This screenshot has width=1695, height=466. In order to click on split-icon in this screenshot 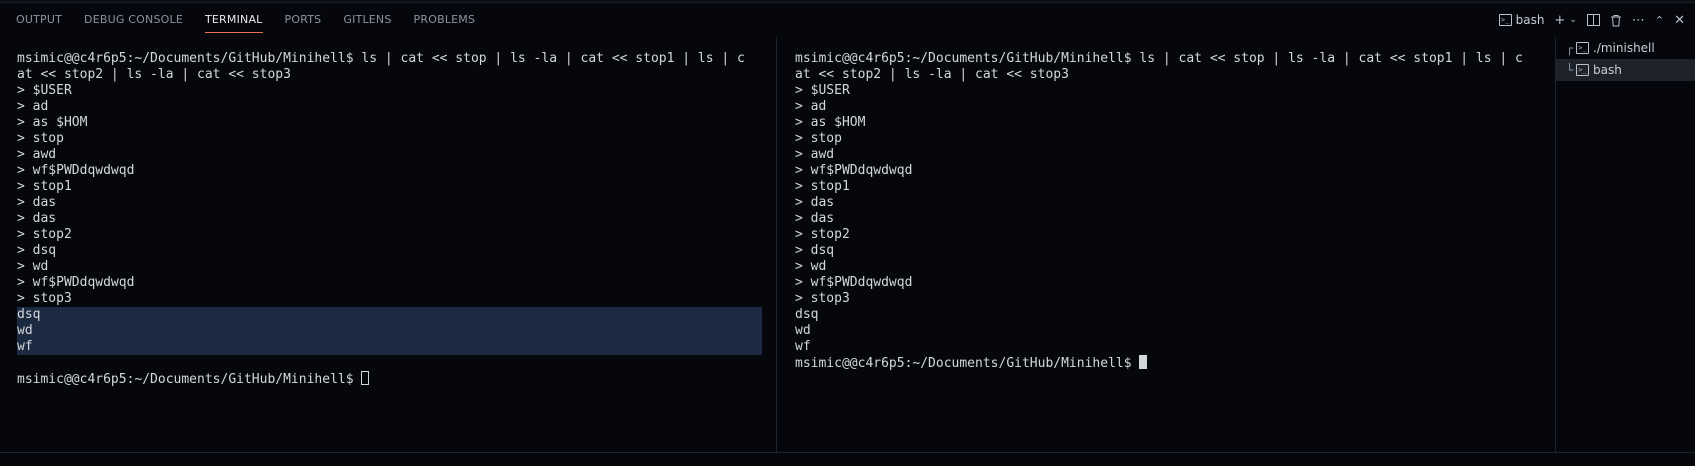, I will do `click(1593, 20)`.